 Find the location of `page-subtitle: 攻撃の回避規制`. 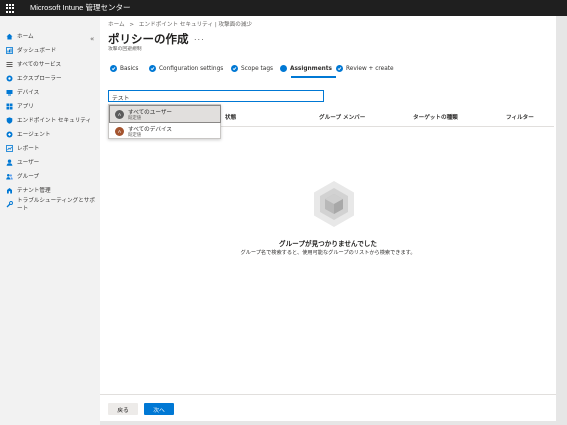

page-subtitle: 攻撃の回避規制 is located at coordinates (125, 49).